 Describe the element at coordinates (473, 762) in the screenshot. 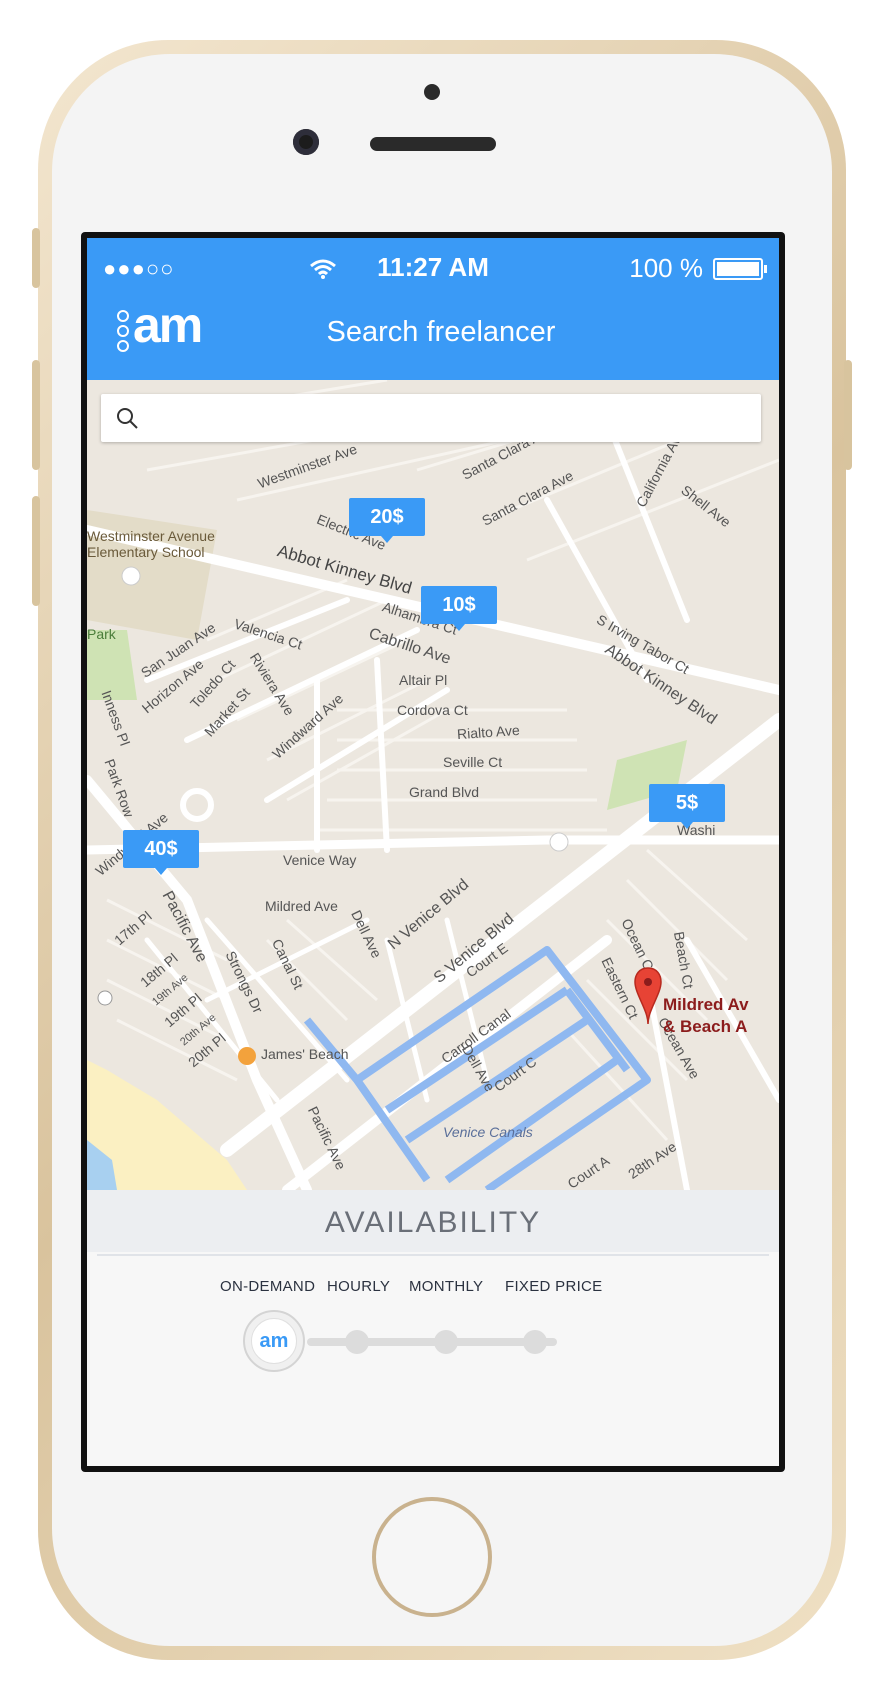

I see `street-label: Seville Ct` at that location.